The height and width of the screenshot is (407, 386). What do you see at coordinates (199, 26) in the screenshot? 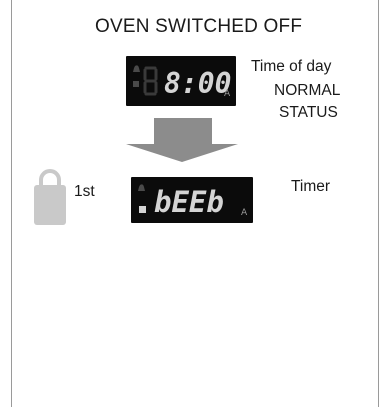
I see `page-title: OVEN SWITCHED OFF` at bounding box center [199, 26].